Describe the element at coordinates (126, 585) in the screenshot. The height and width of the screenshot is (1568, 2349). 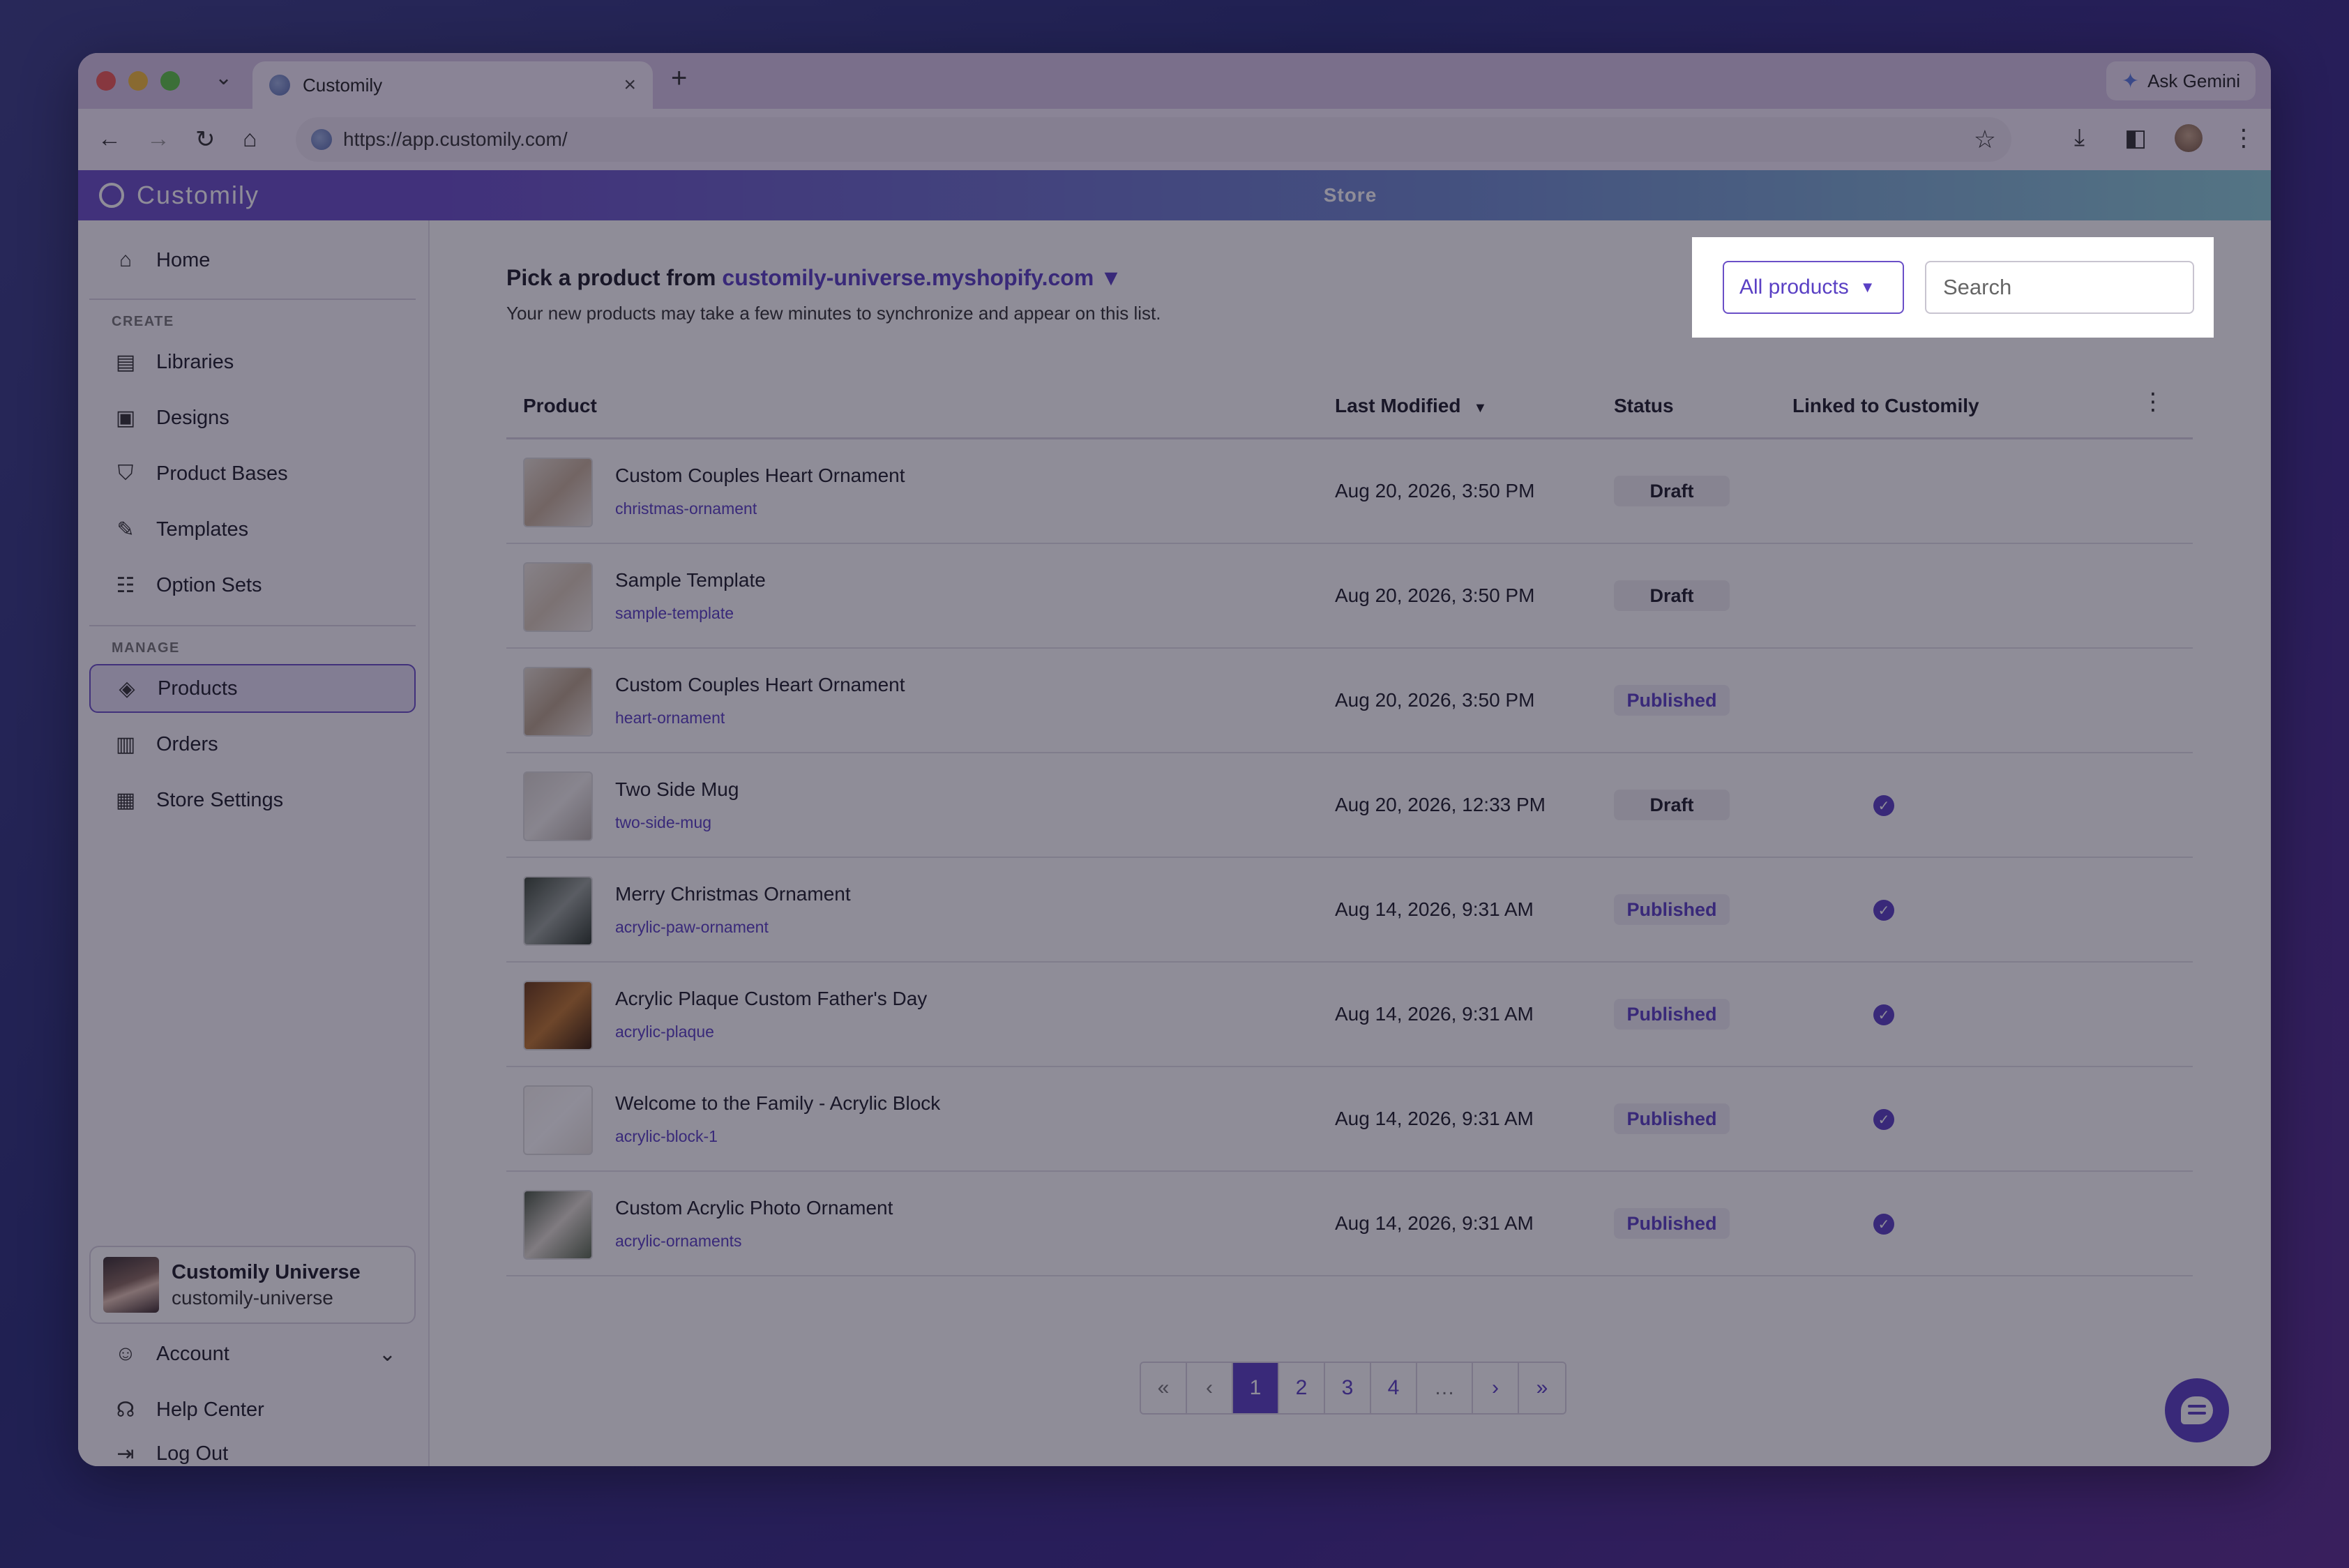
I see `option-sets-icon: ☷` at that location.